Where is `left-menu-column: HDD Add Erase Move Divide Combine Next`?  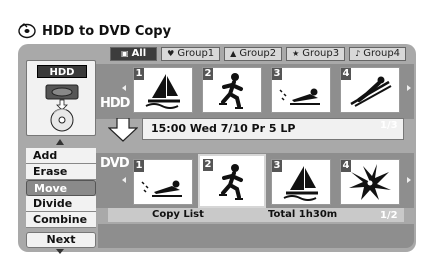 left-menu-column: HDD Add Erase Move Divide Combine Next is located at coordinates (61, 157).